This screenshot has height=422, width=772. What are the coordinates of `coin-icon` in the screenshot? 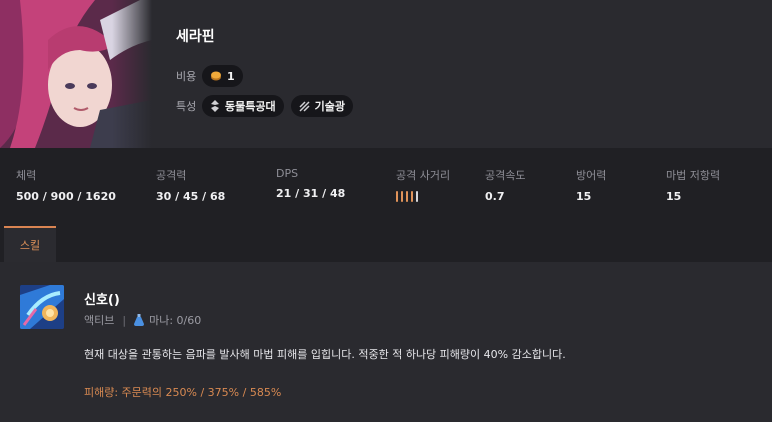 It's located at (216, 76).